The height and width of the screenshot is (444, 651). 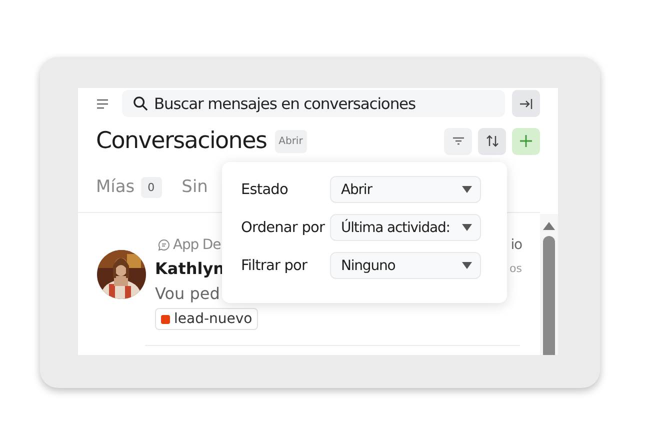 What do you see at coordinates (195, 187) in the screenshot?
I see `tab: Sin` at bounding box center [195, 187].